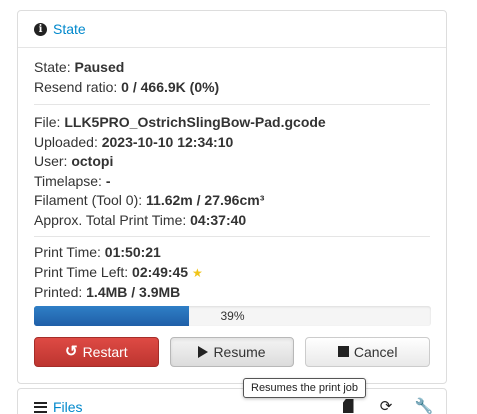 The width and height of the screenshot is (477, 414). I want to click on progress-bar: 39%, so click(232, 315).